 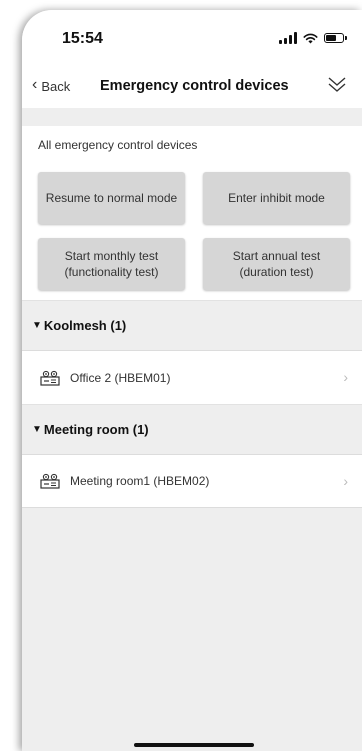 What do you see at coordinates (85, 325) in the screenshot?
I see `group-title: Koolmesh (1)` at bounding box center [85, 325].